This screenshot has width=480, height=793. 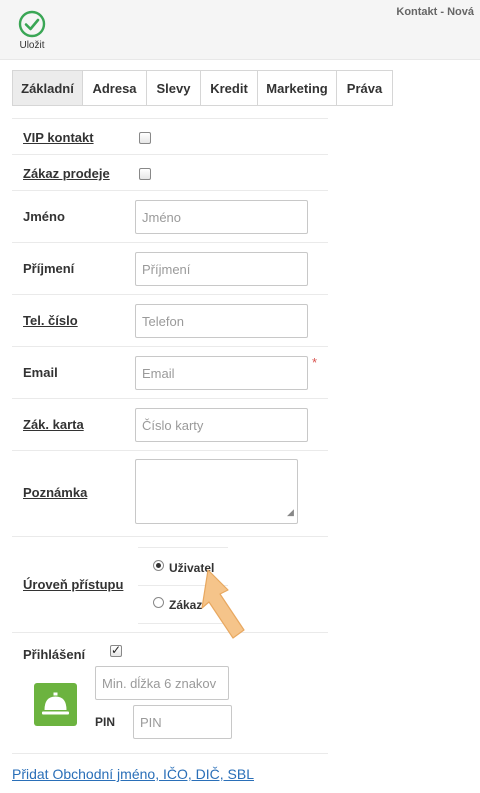 What do you see at coordinates (365, 88) in the screenshot?
I see `tab-rights: Práva` at bounding box center [365, 88].